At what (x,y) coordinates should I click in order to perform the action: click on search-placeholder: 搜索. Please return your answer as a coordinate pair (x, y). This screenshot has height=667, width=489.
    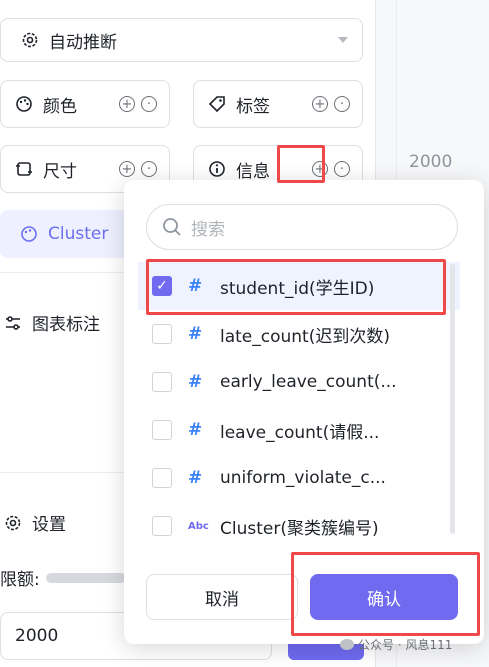
    Looking at the image, I should click on (208, 229).